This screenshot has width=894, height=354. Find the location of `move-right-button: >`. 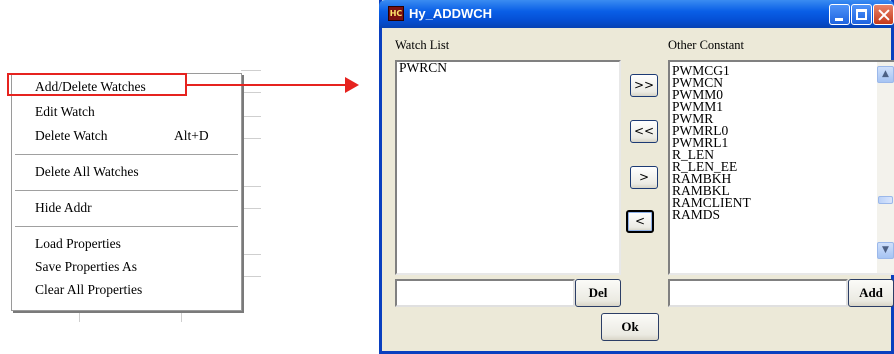

move-right-button: > is located at coordinates (644, 177).